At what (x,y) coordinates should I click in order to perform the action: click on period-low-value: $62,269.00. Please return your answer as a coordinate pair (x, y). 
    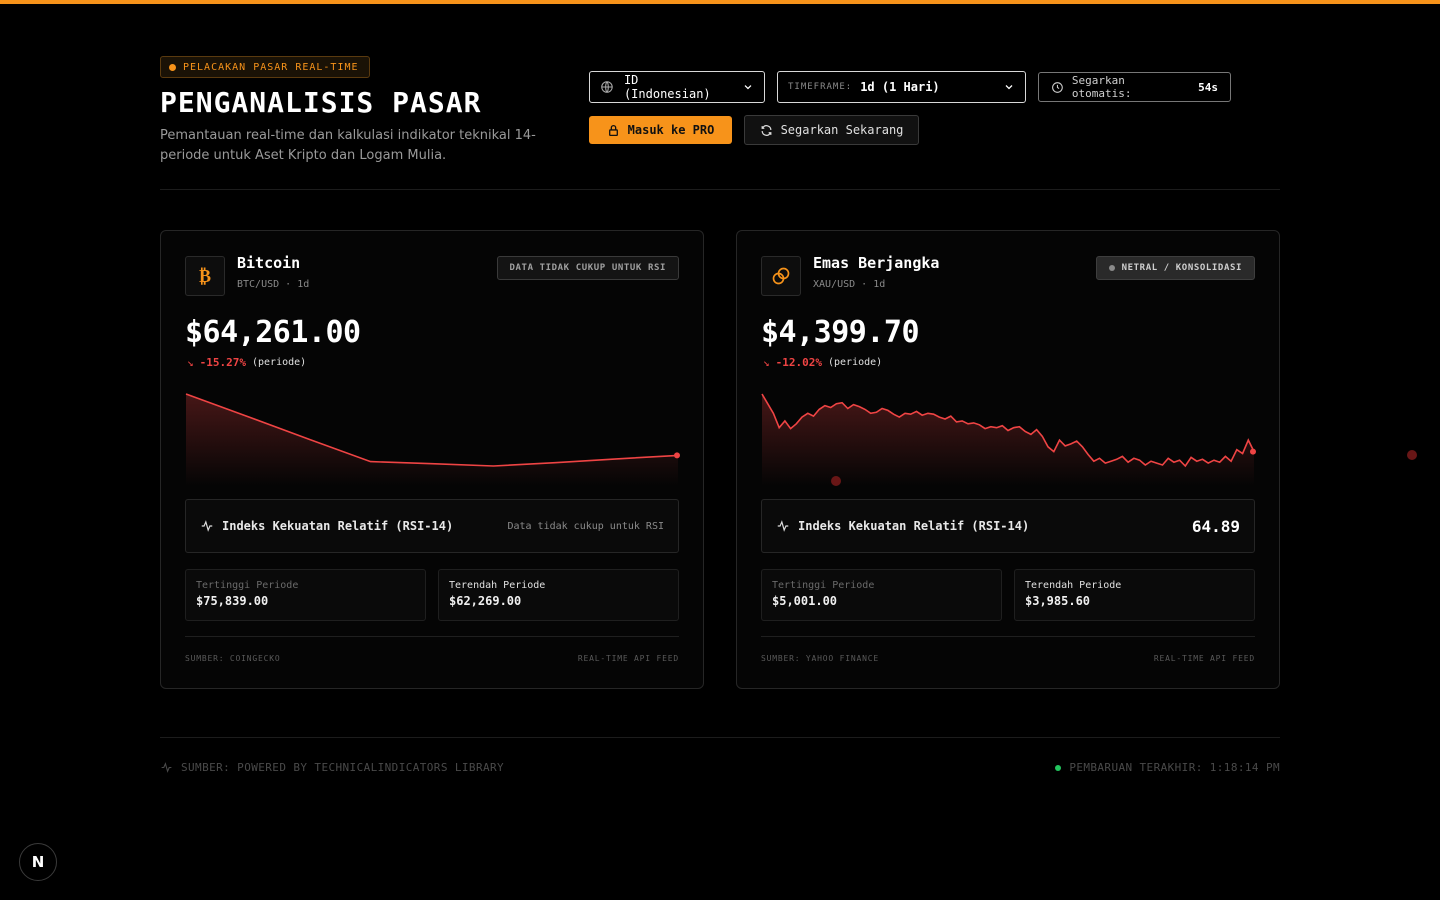
    Looking at the image, I should click on (485, 601).